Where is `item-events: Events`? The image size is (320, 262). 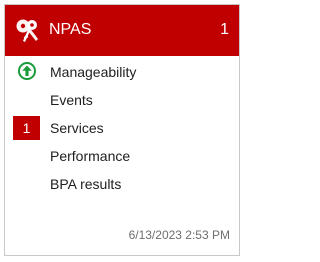 item-events: Events is located at coordinates (122, 100).